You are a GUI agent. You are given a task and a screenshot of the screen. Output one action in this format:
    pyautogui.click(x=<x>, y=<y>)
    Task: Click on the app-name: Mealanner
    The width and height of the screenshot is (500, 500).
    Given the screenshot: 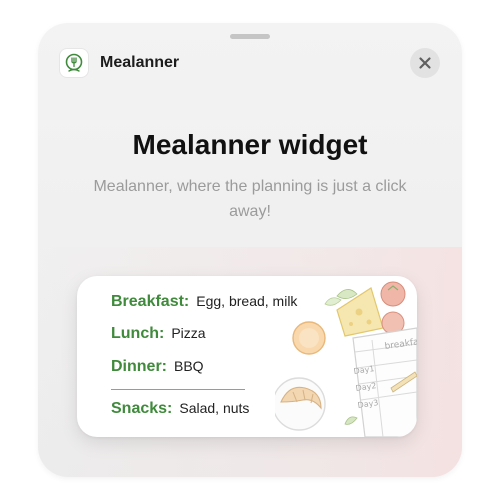 What is the action you would take?
    pyautogui.click(x=140, y=62)
    